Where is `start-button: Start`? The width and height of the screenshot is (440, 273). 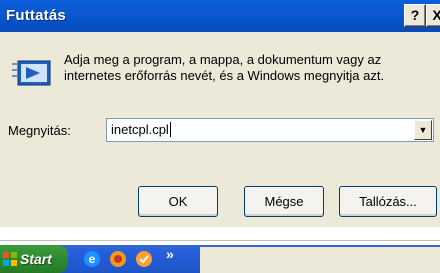
start-button: Start is located at coordinates (34, 259).